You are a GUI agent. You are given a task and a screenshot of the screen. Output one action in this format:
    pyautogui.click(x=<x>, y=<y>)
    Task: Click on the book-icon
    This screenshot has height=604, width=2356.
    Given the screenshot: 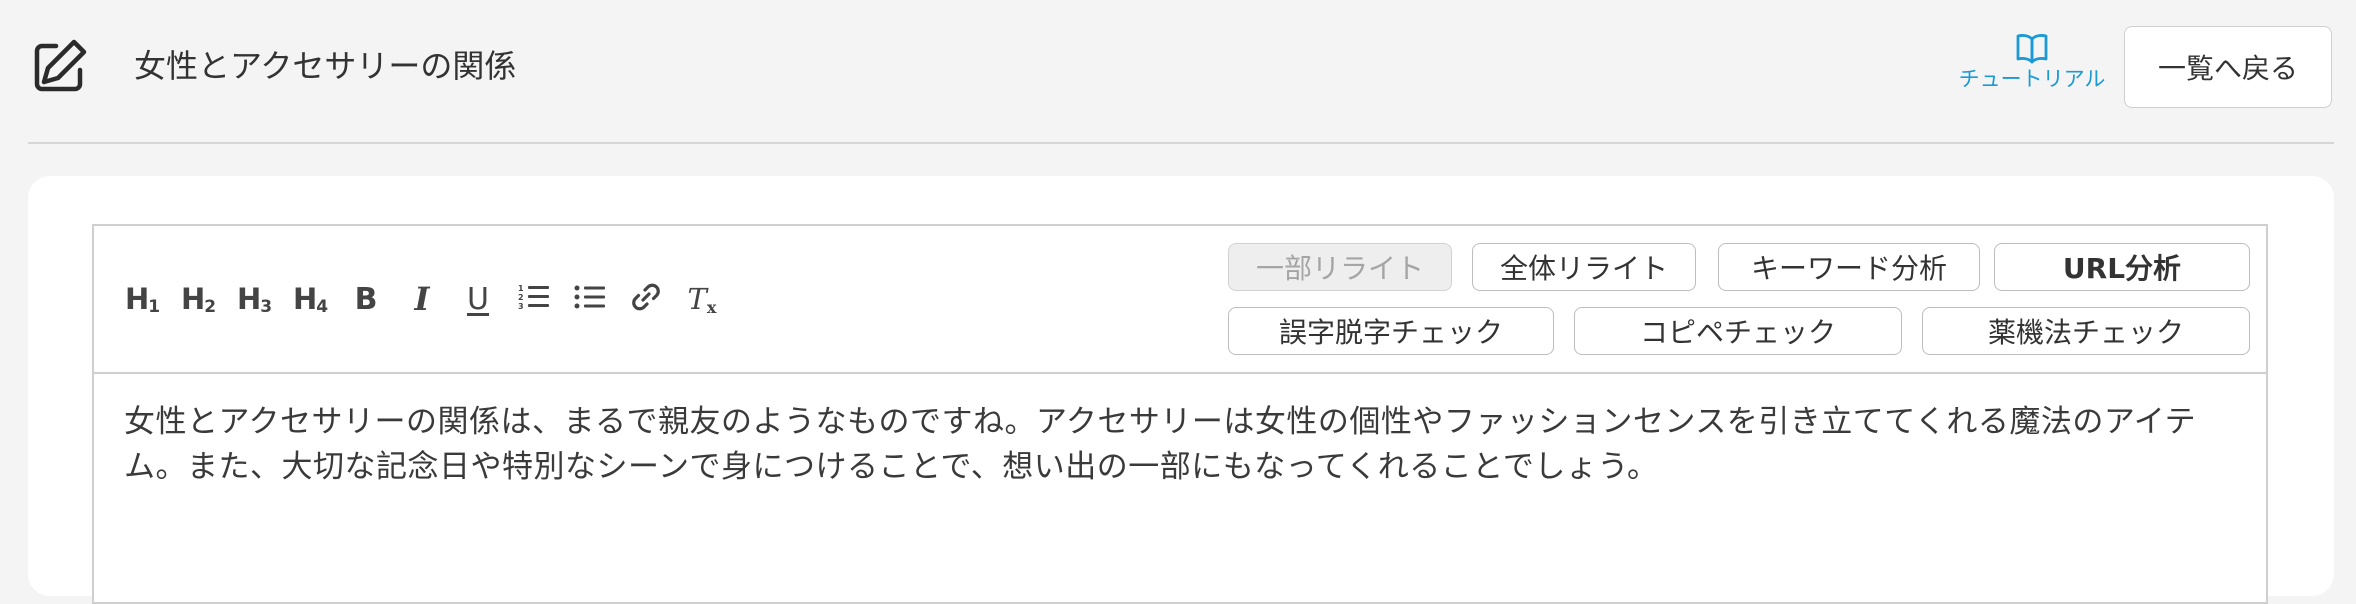 What is the action you would take?
    pyautogui.click(x=2032, y=48)
    